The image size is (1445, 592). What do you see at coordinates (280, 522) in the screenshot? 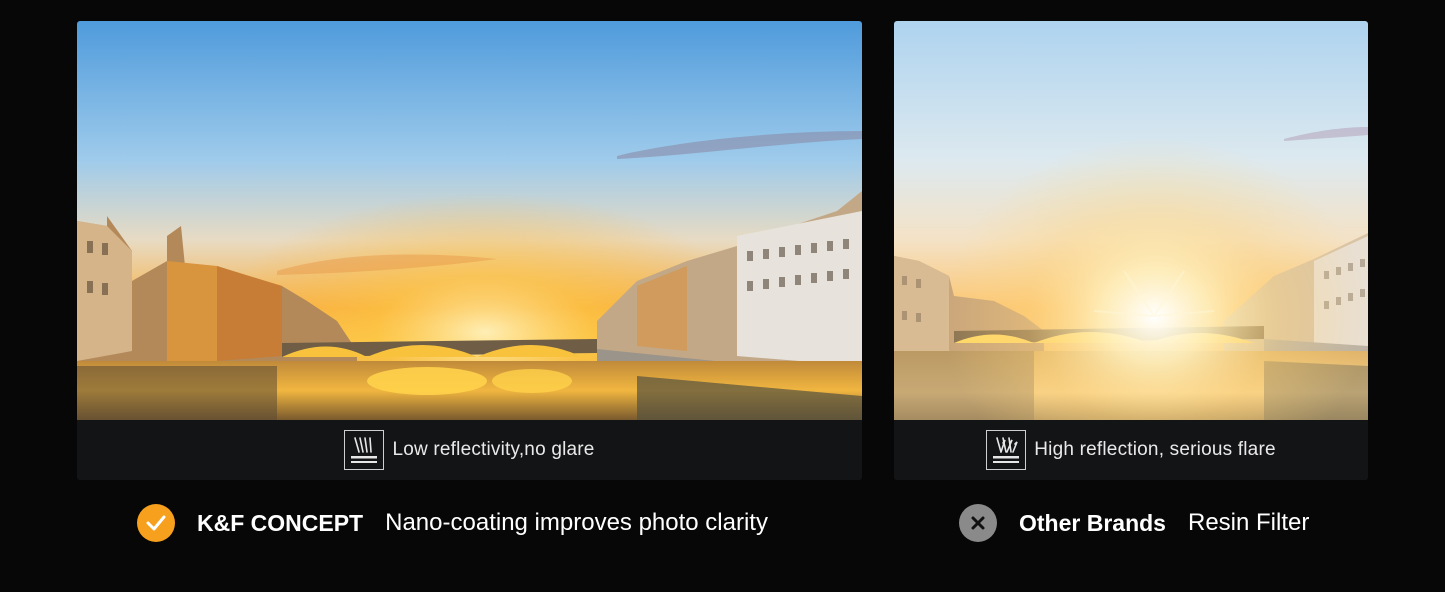
I see `brand-name: K&F CONCEPT` at bounding box center [280, 522].